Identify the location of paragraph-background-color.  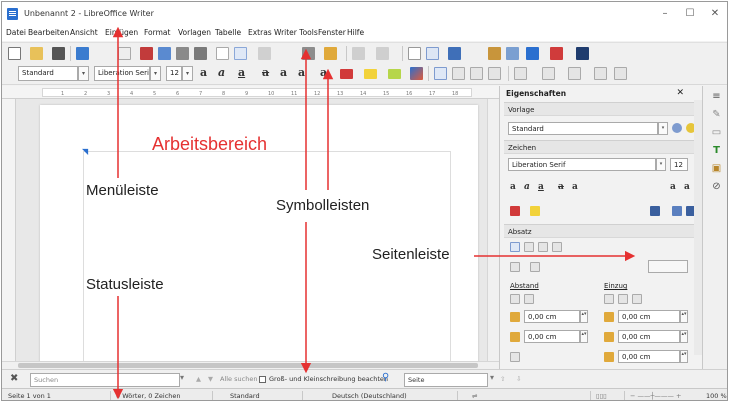
(668, 266).